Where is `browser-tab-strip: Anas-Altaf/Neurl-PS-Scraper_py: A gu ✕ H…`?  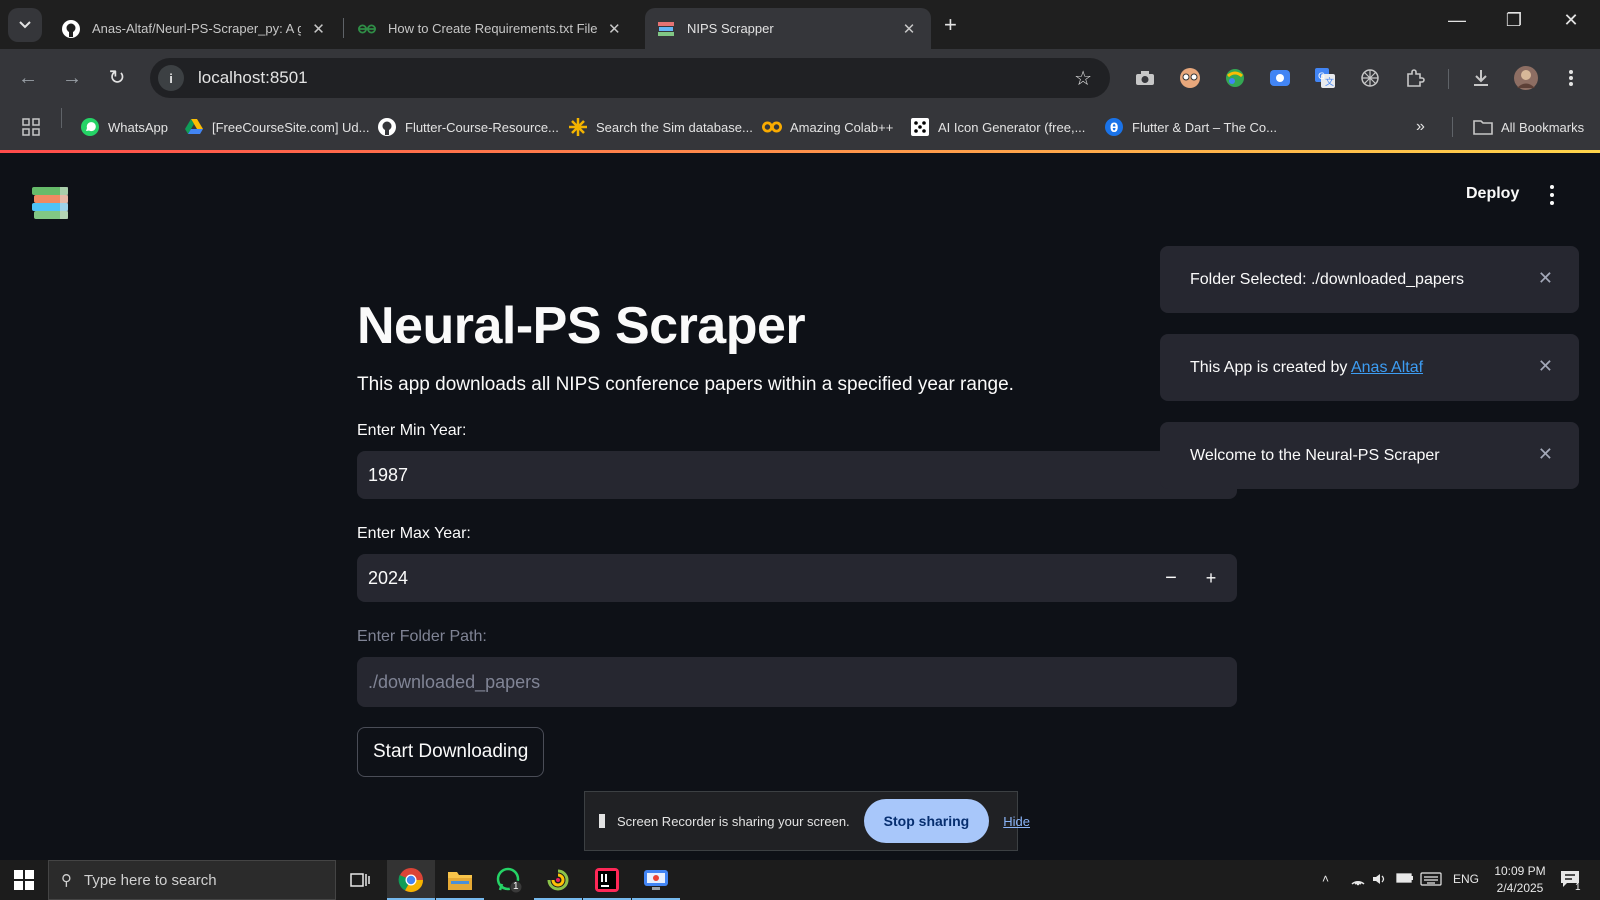
browser-tab-strip: Anas-Altaf/Neurl-PS-Scraper_py: A gu ✕ H… is located at coordinates (800, 24).